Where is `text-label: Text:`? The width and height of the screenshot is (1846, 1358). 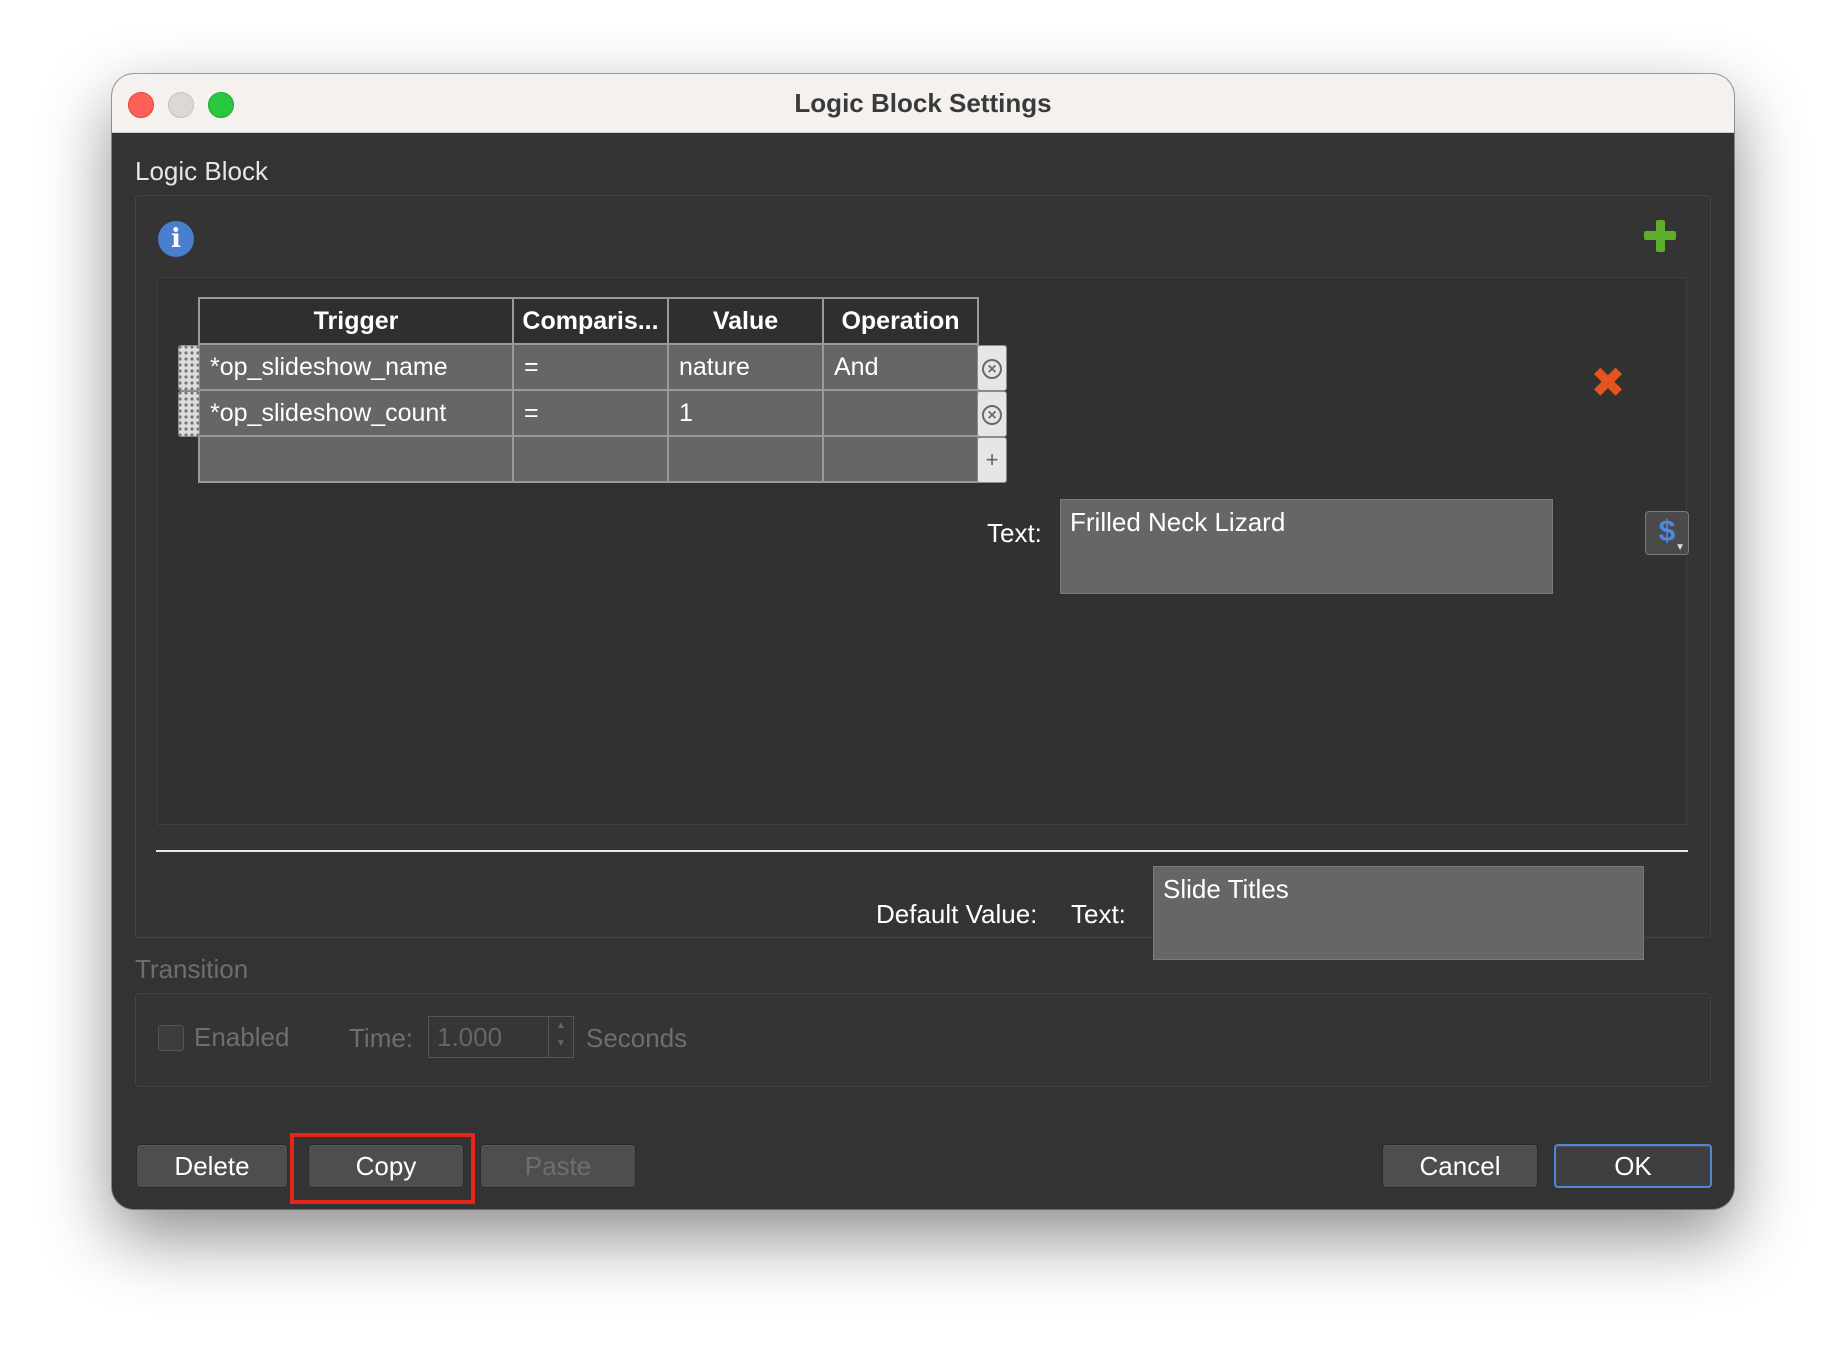 text-label: Text: is located at coordinates (1014, 533).